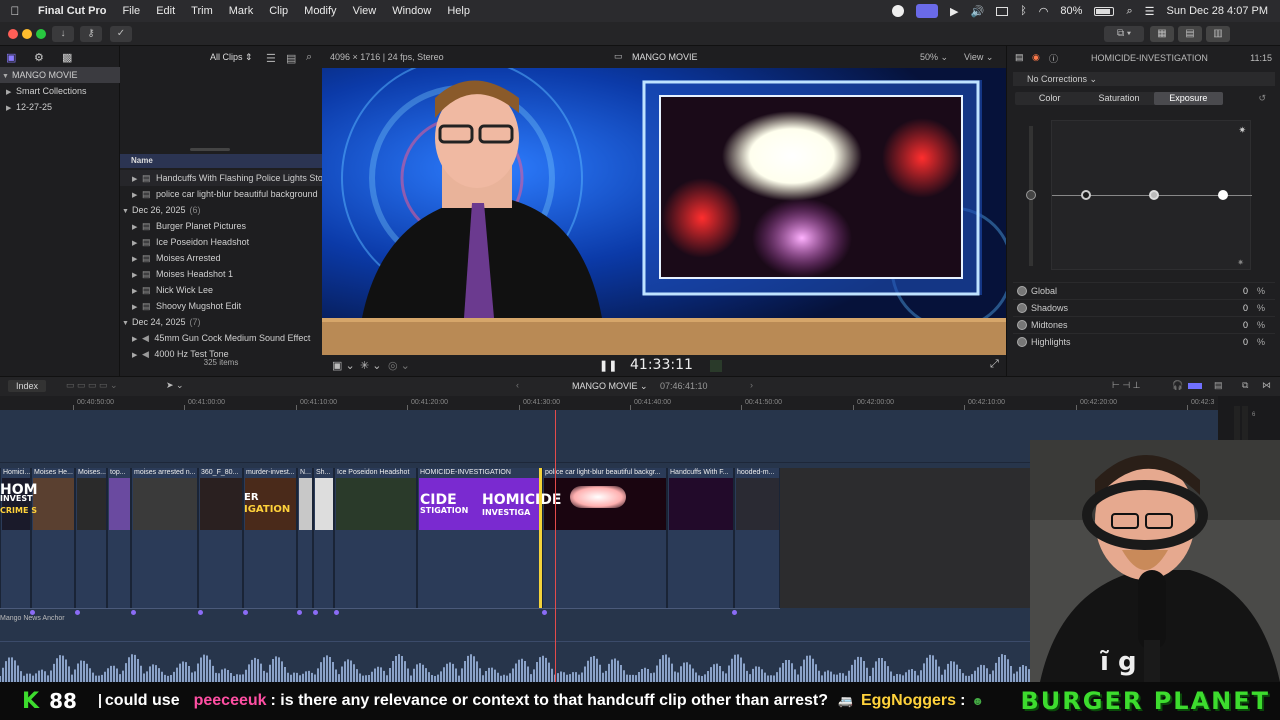  Describe the element at coordinates (27, 34) in the screenshot. I see `minimize-window-button` at that location.